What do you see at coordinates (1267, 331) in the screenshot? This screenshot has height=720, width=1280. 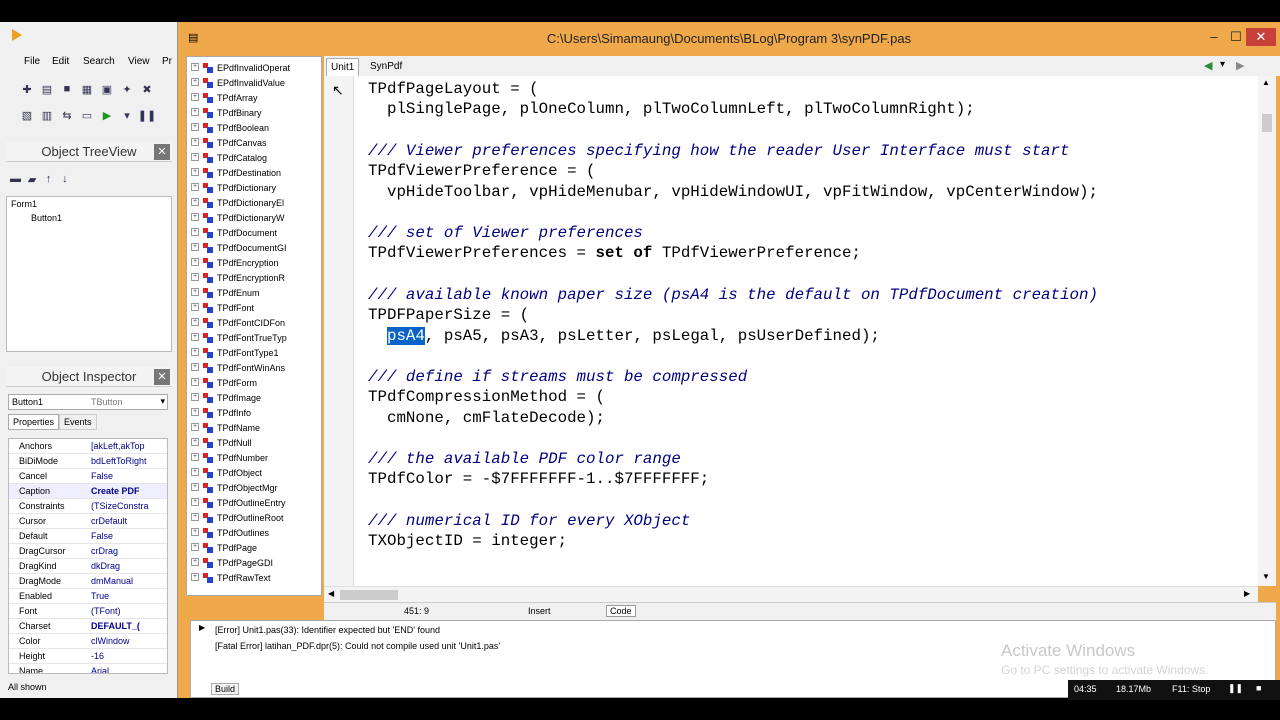 I see `vertical-scrollbar: ▲ ▼` at bounding box center [1267, 331].